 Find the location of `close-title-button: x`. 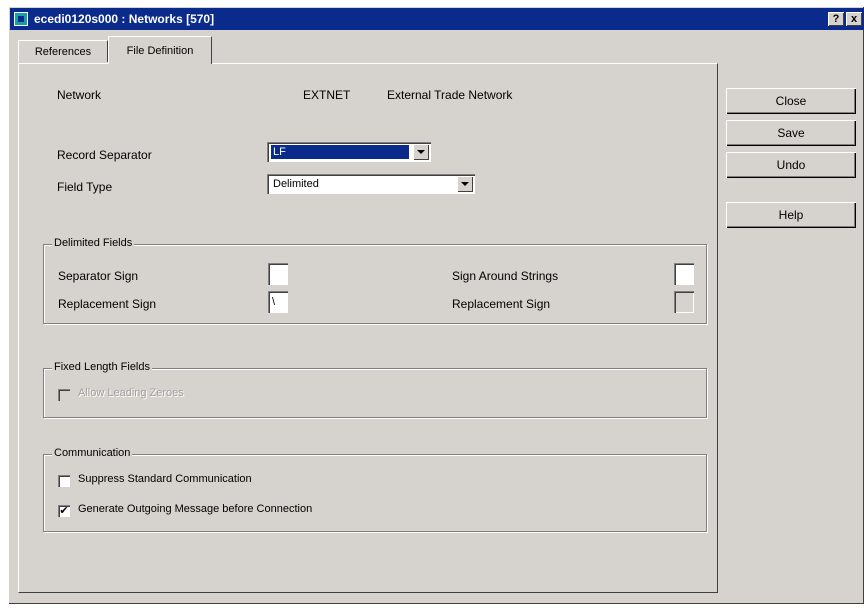

close-title-button: x is located at coordinates (854, 19).